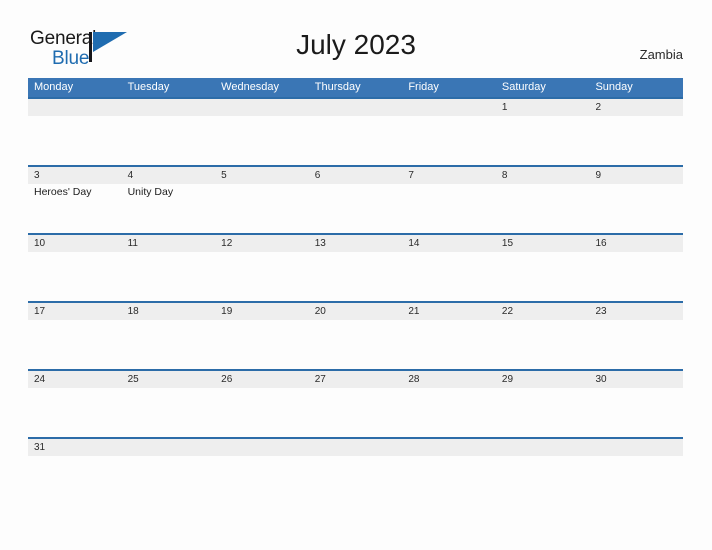 This screenshot has height=550, width=712. Describe the element at coordinates (449, 243) in the screenshot. I see `day-number: 14` at that location.